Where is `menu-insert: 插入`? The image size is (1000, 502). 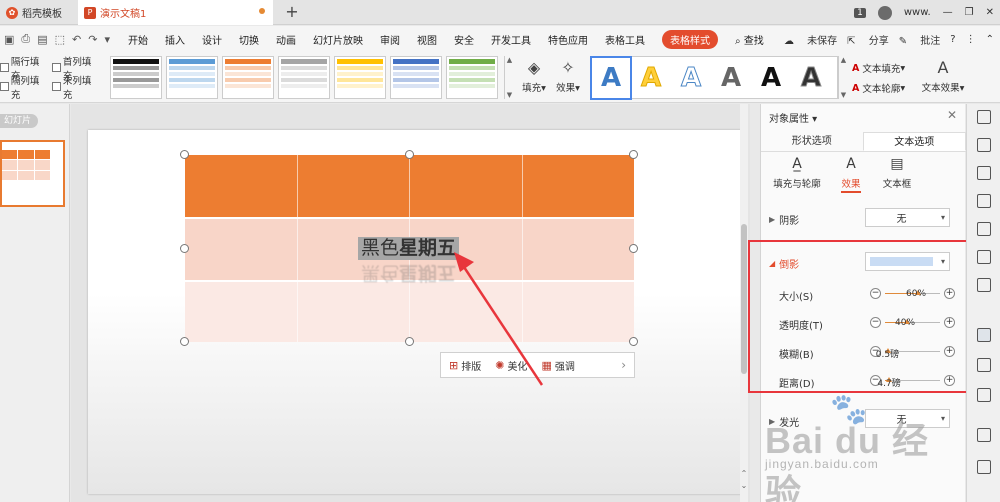
menu-insert: 插入 is located at coordinates (175, 39).